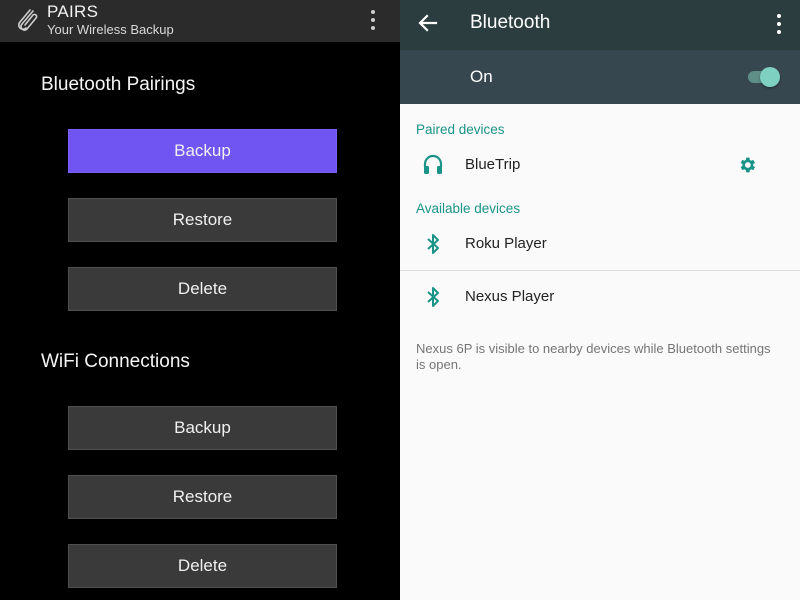 This screenshot has height=600, width=800. What do you see at coordinates (202, 497) in the screenshot?
I see `wifi-restore-button: Restore` at bounding box center [202, 497].